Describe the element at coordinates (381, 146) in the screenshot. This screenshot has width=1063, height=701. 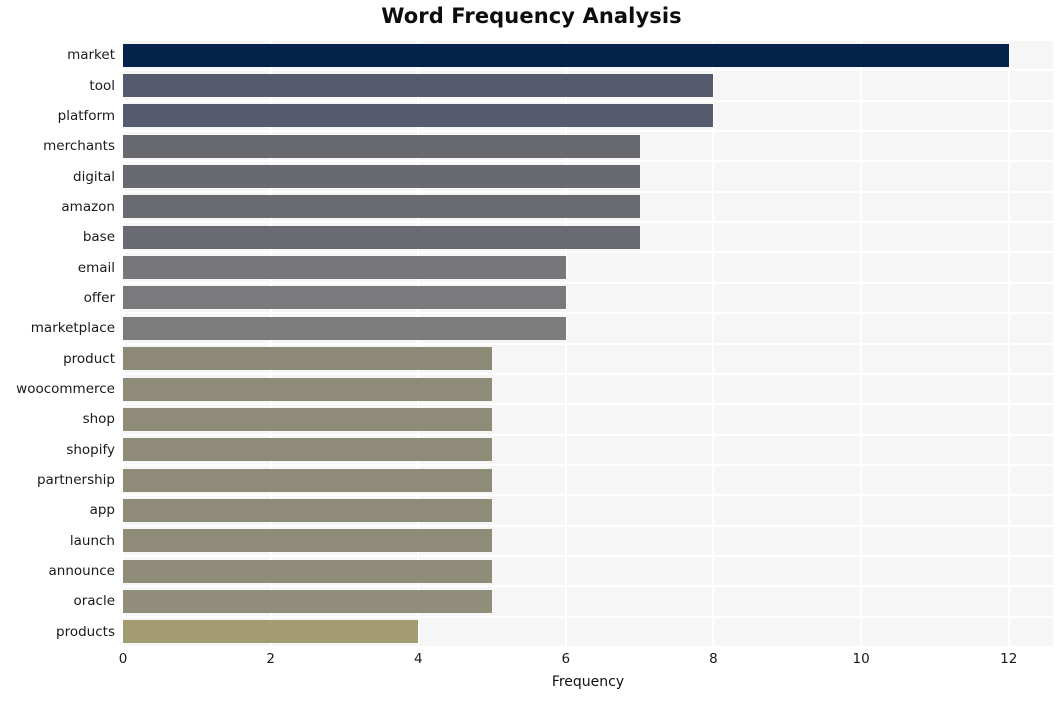
I see `bar-merchants` at that location.